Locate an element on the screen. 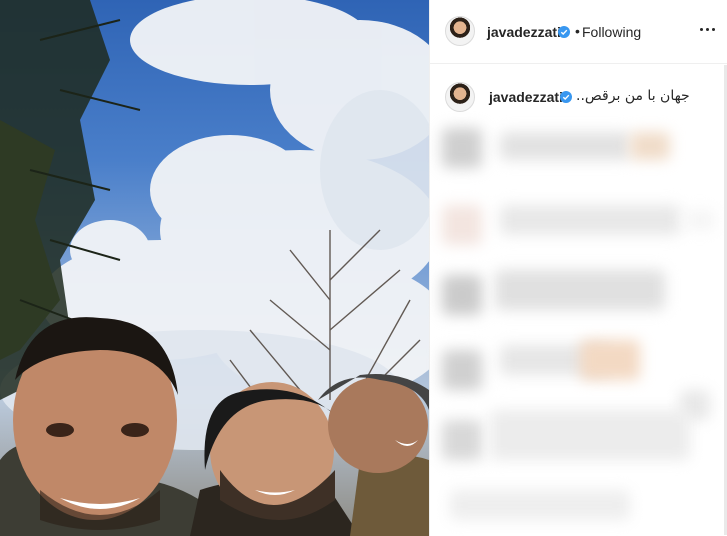 This screenshot has height=536, width=727. caption-text: جهان با من برقص.. is located at coordinates (633, 96).